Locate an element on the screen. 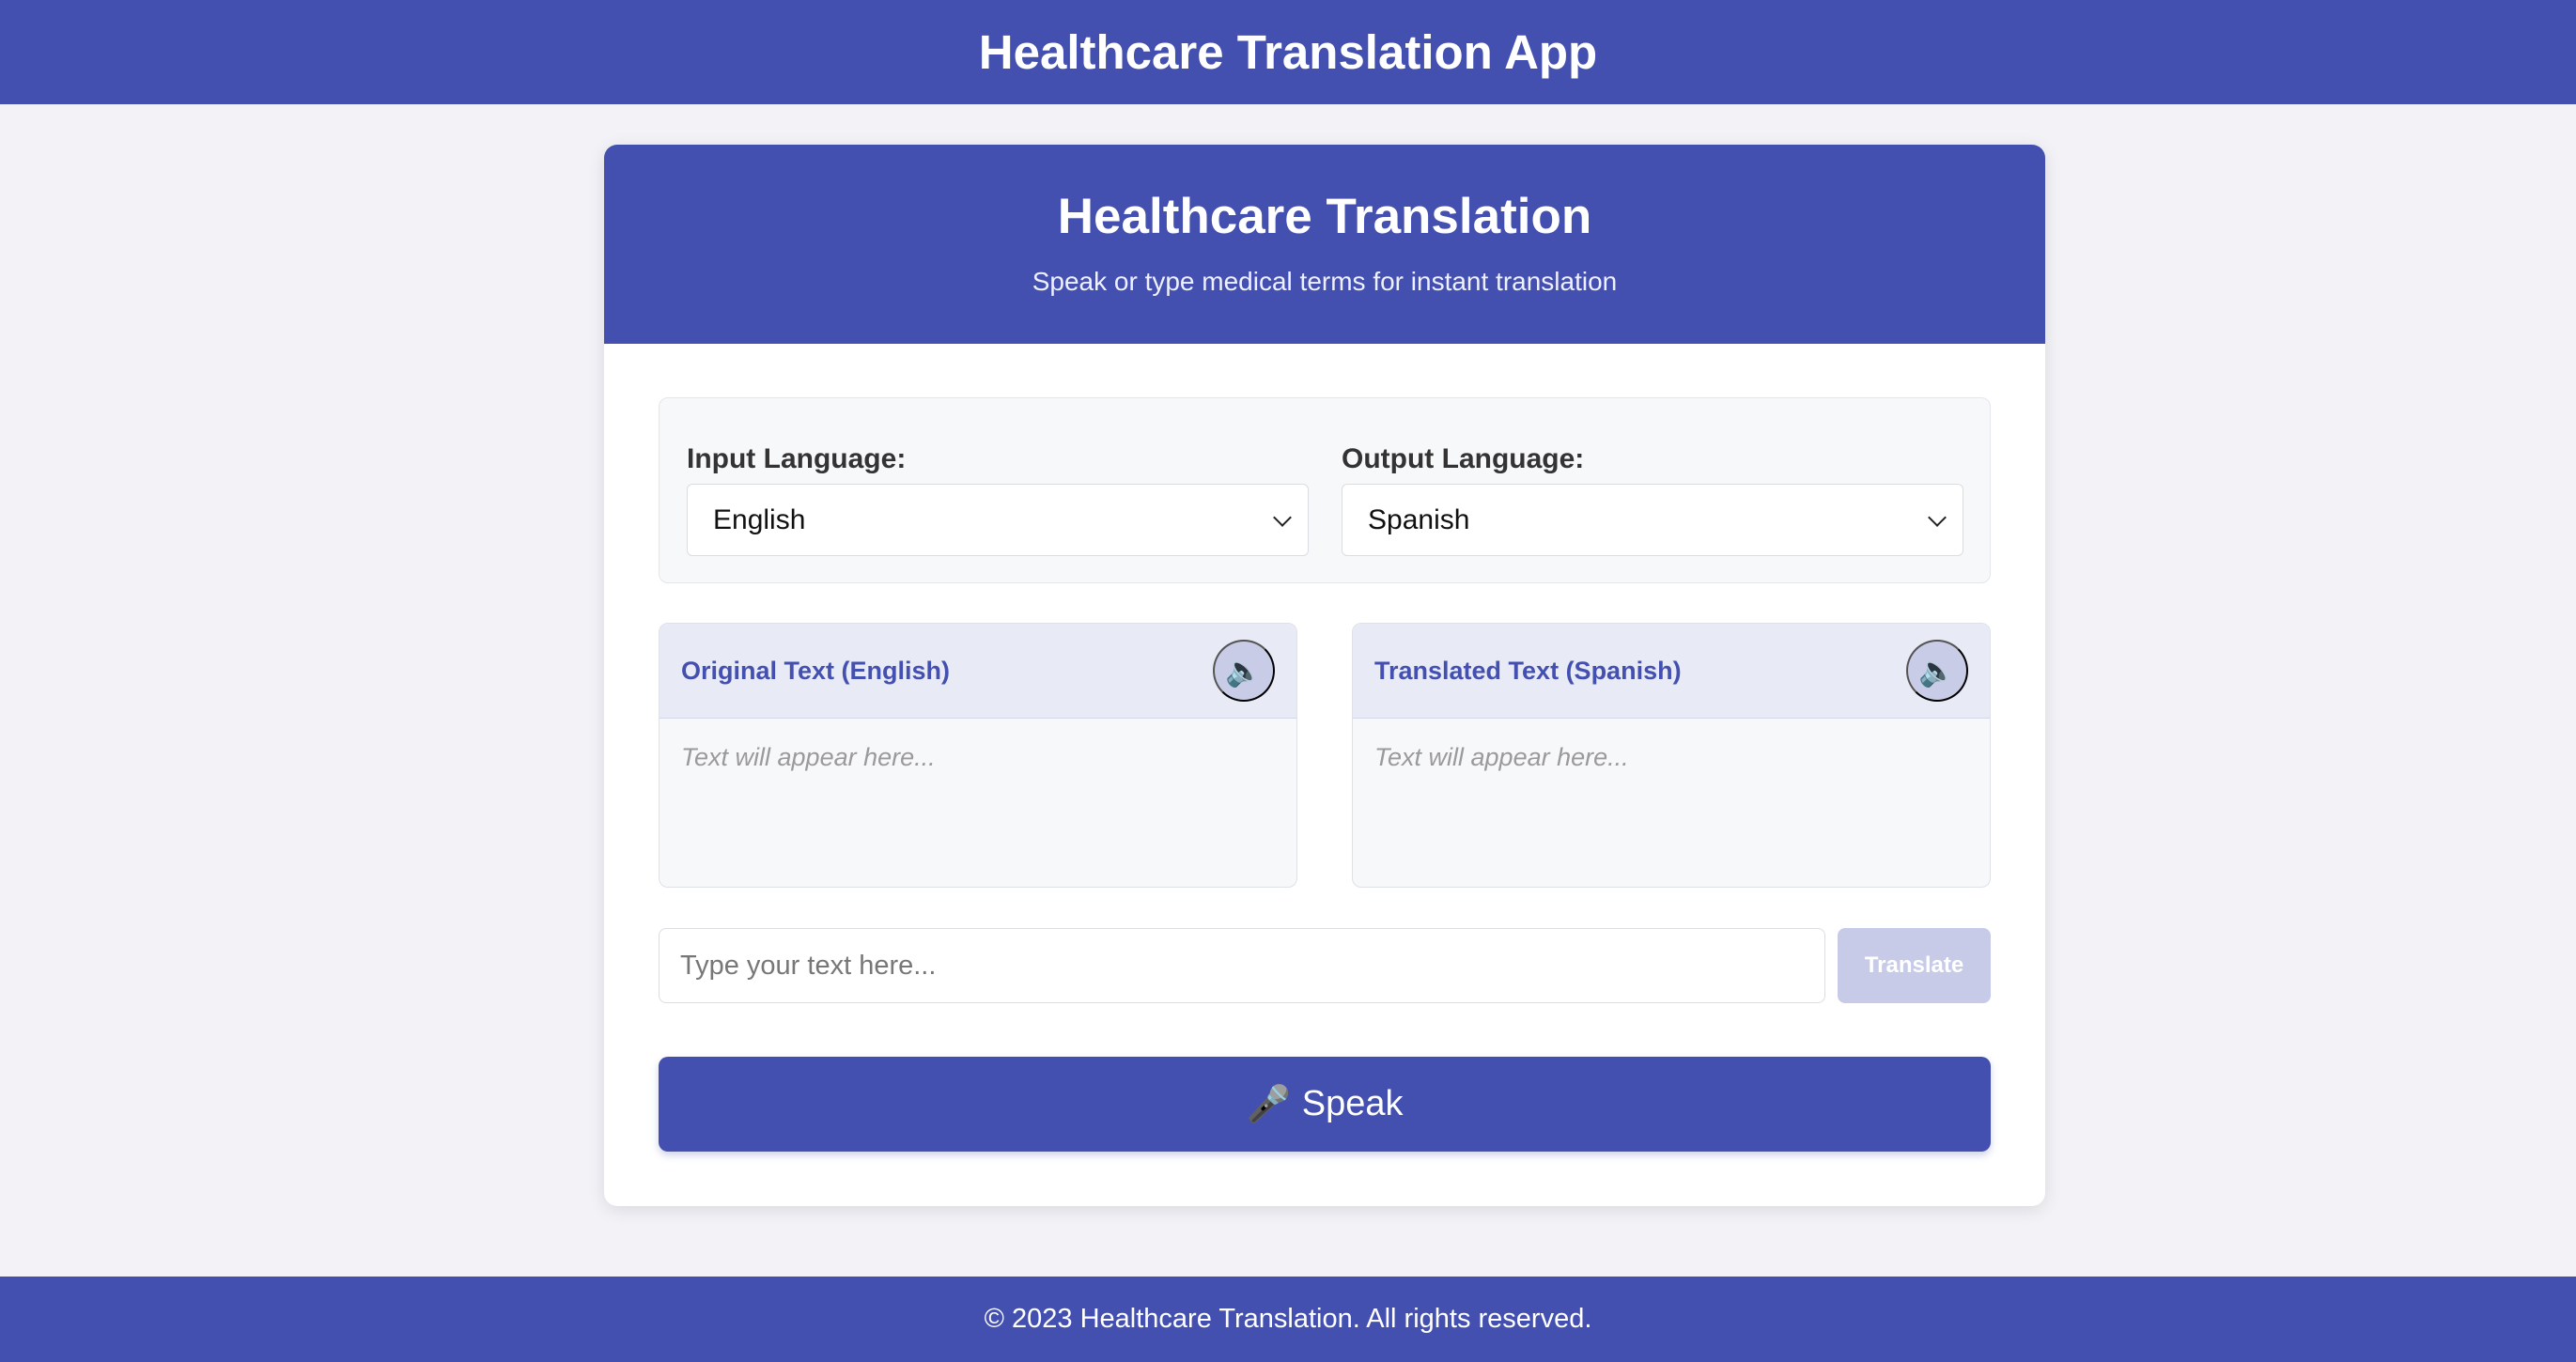  speak-label: Speak is located at coordinates (1353, 1103).